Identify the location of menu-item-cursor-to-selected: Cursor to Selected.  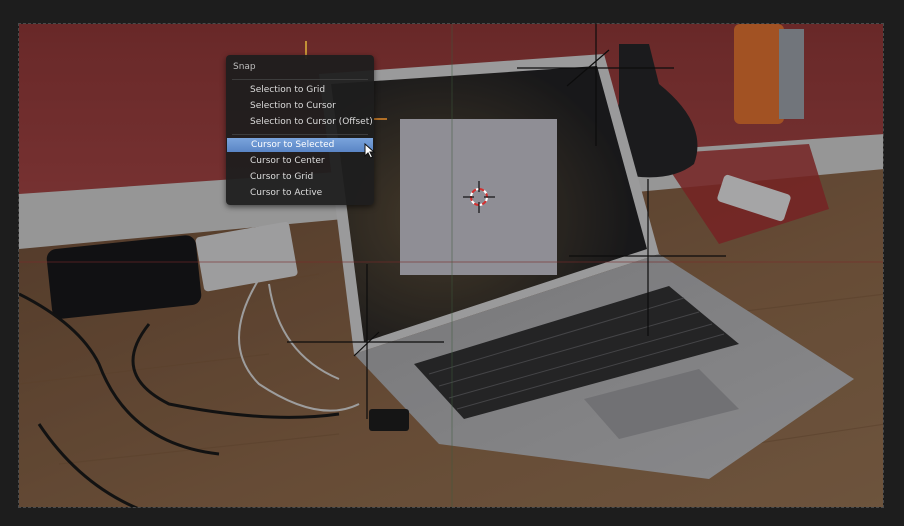
(300, 145).